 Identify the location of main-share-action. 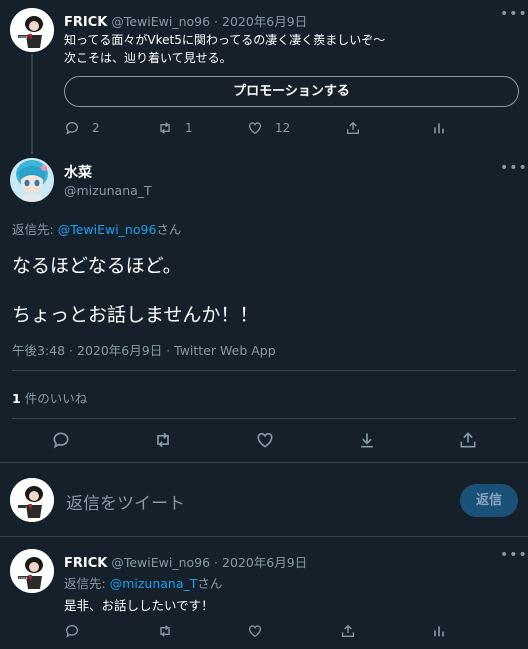
(468, 440).